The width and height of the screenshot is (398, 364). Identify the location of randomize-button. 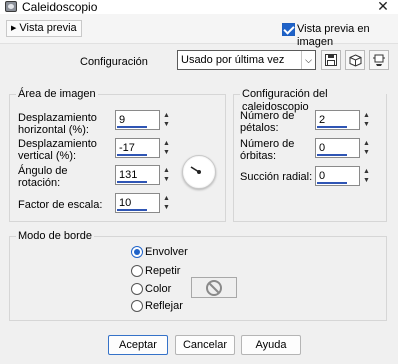
(355, 60).